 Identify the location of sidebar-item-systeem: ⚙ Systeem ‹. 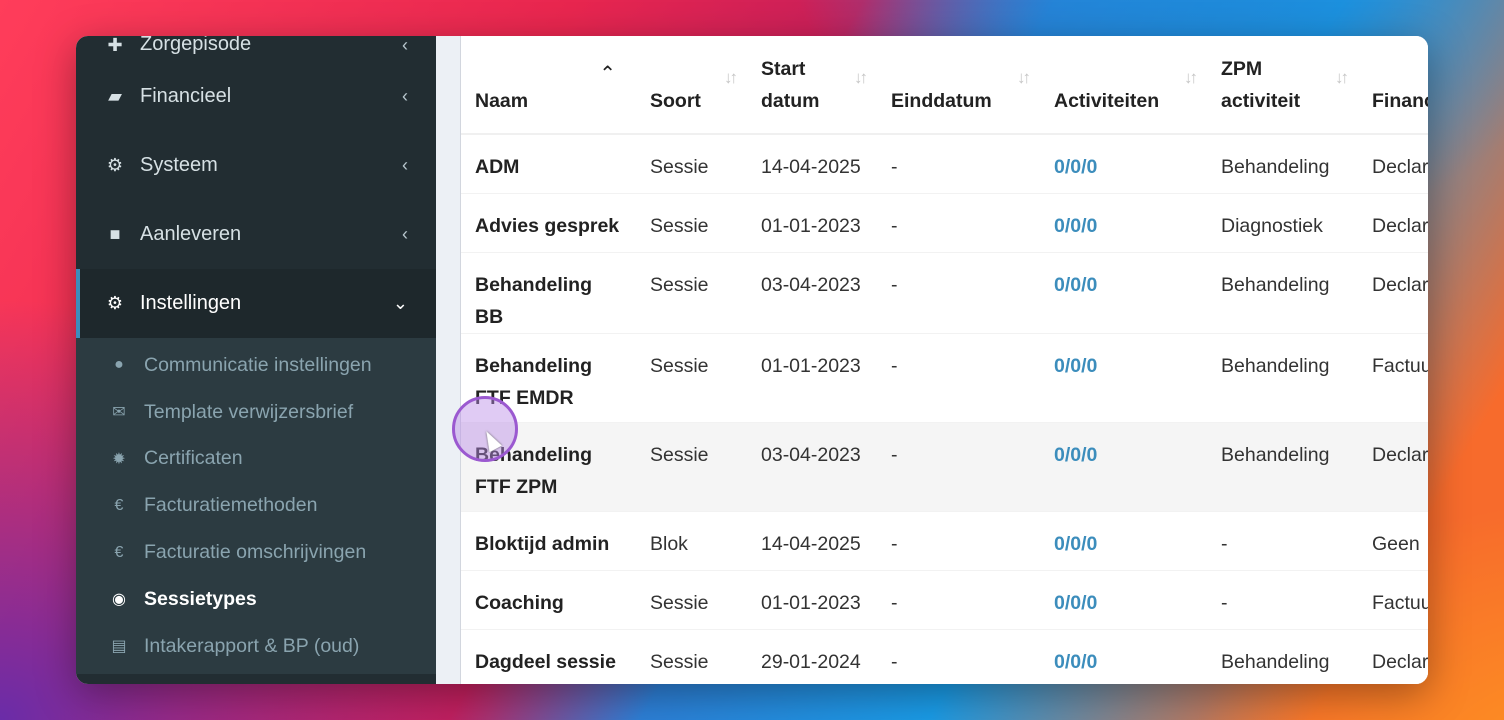
(256, 165).